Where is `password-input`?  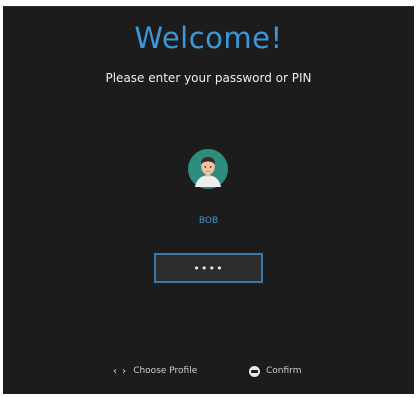 password-input is located at coordinates (208, 268).